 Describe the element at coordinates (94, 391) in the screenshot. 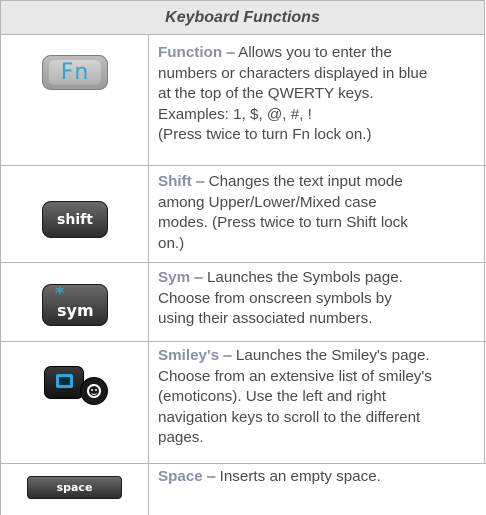

I see `smiley-face-icon` at that location.